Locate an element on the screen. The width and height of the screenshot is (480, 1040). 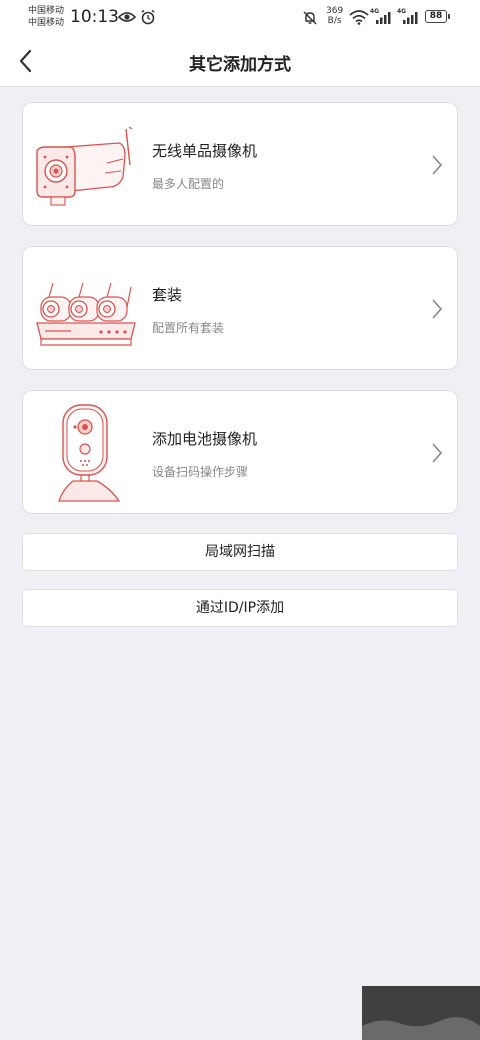
nav-header: 其它添加方式 is located at coordinates (240, 61).